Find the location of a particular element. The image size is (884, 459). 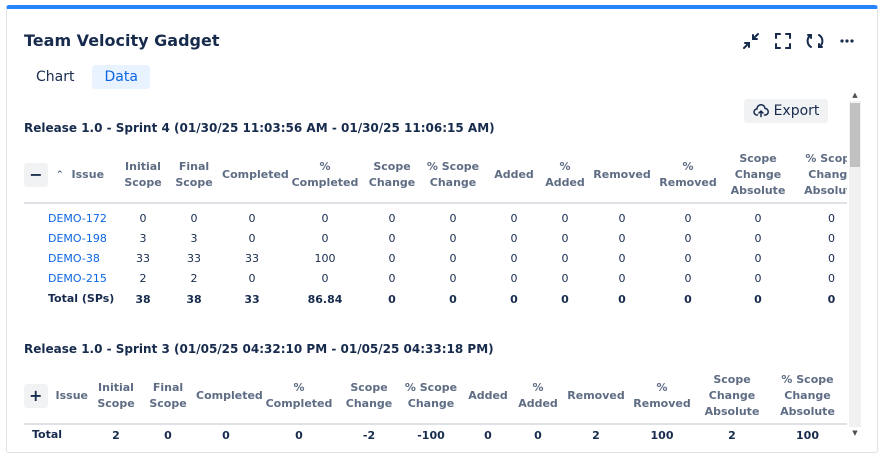

view-tabs: Chart Data is located at coordinates (87, 77).